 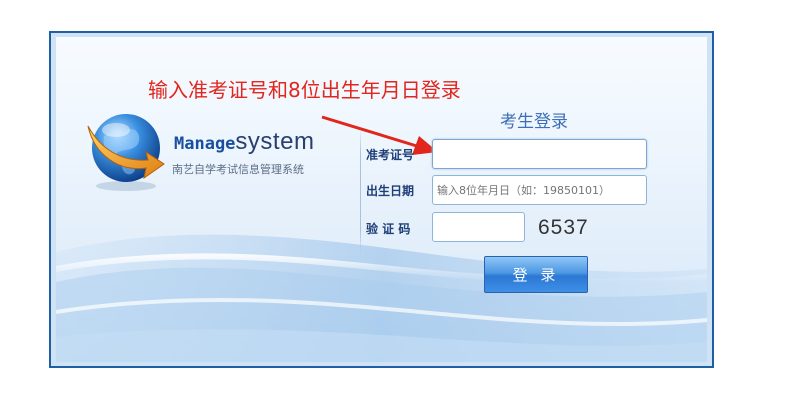 I want to click on captcha-label: 验 证 码, so click(x=388, y=229).